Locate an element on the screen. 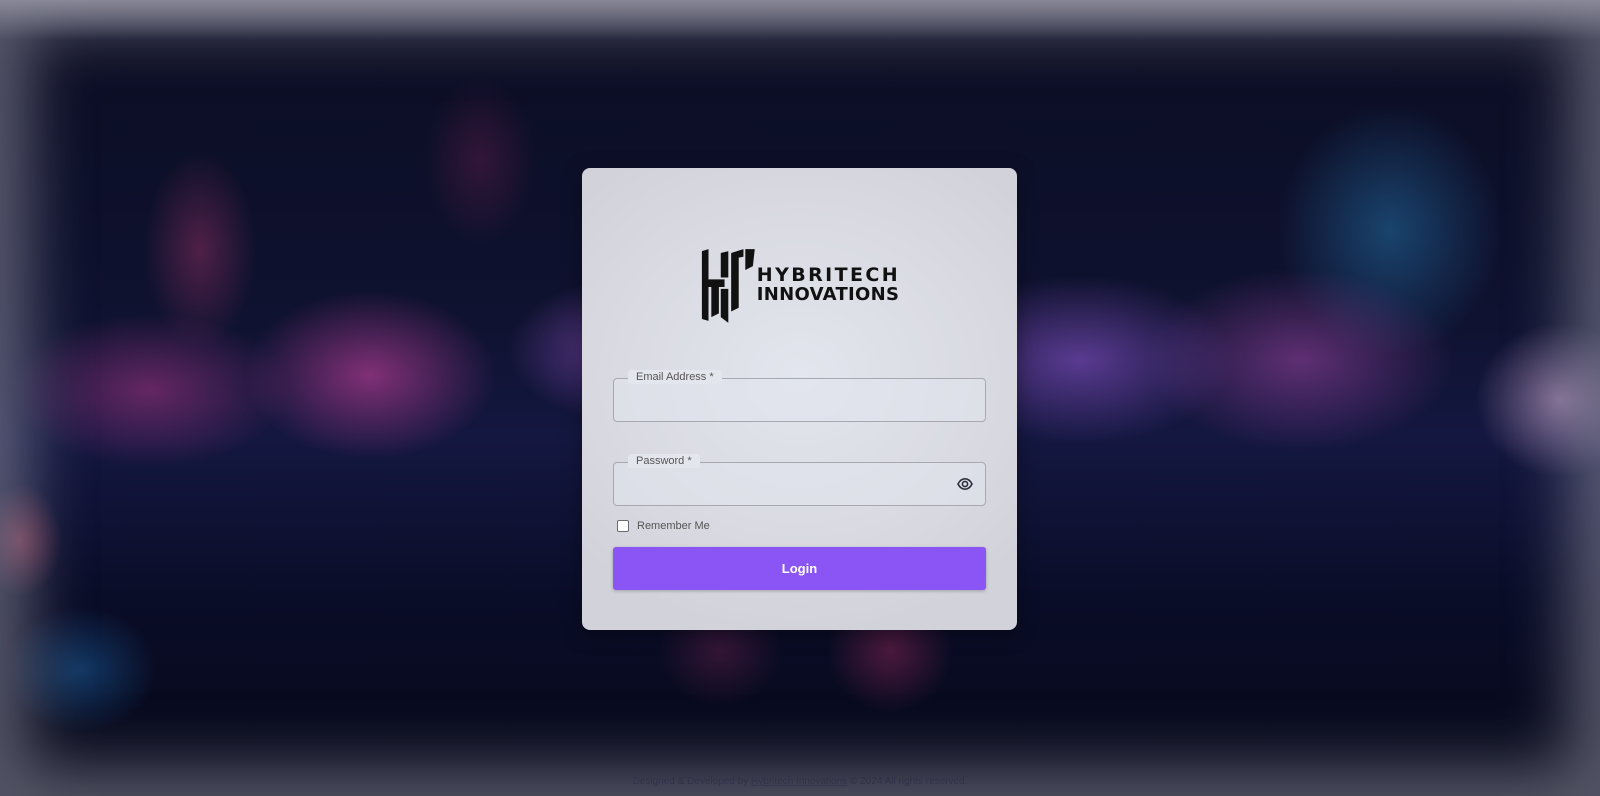  password-field: Password * is located at coordinates (799, 480).